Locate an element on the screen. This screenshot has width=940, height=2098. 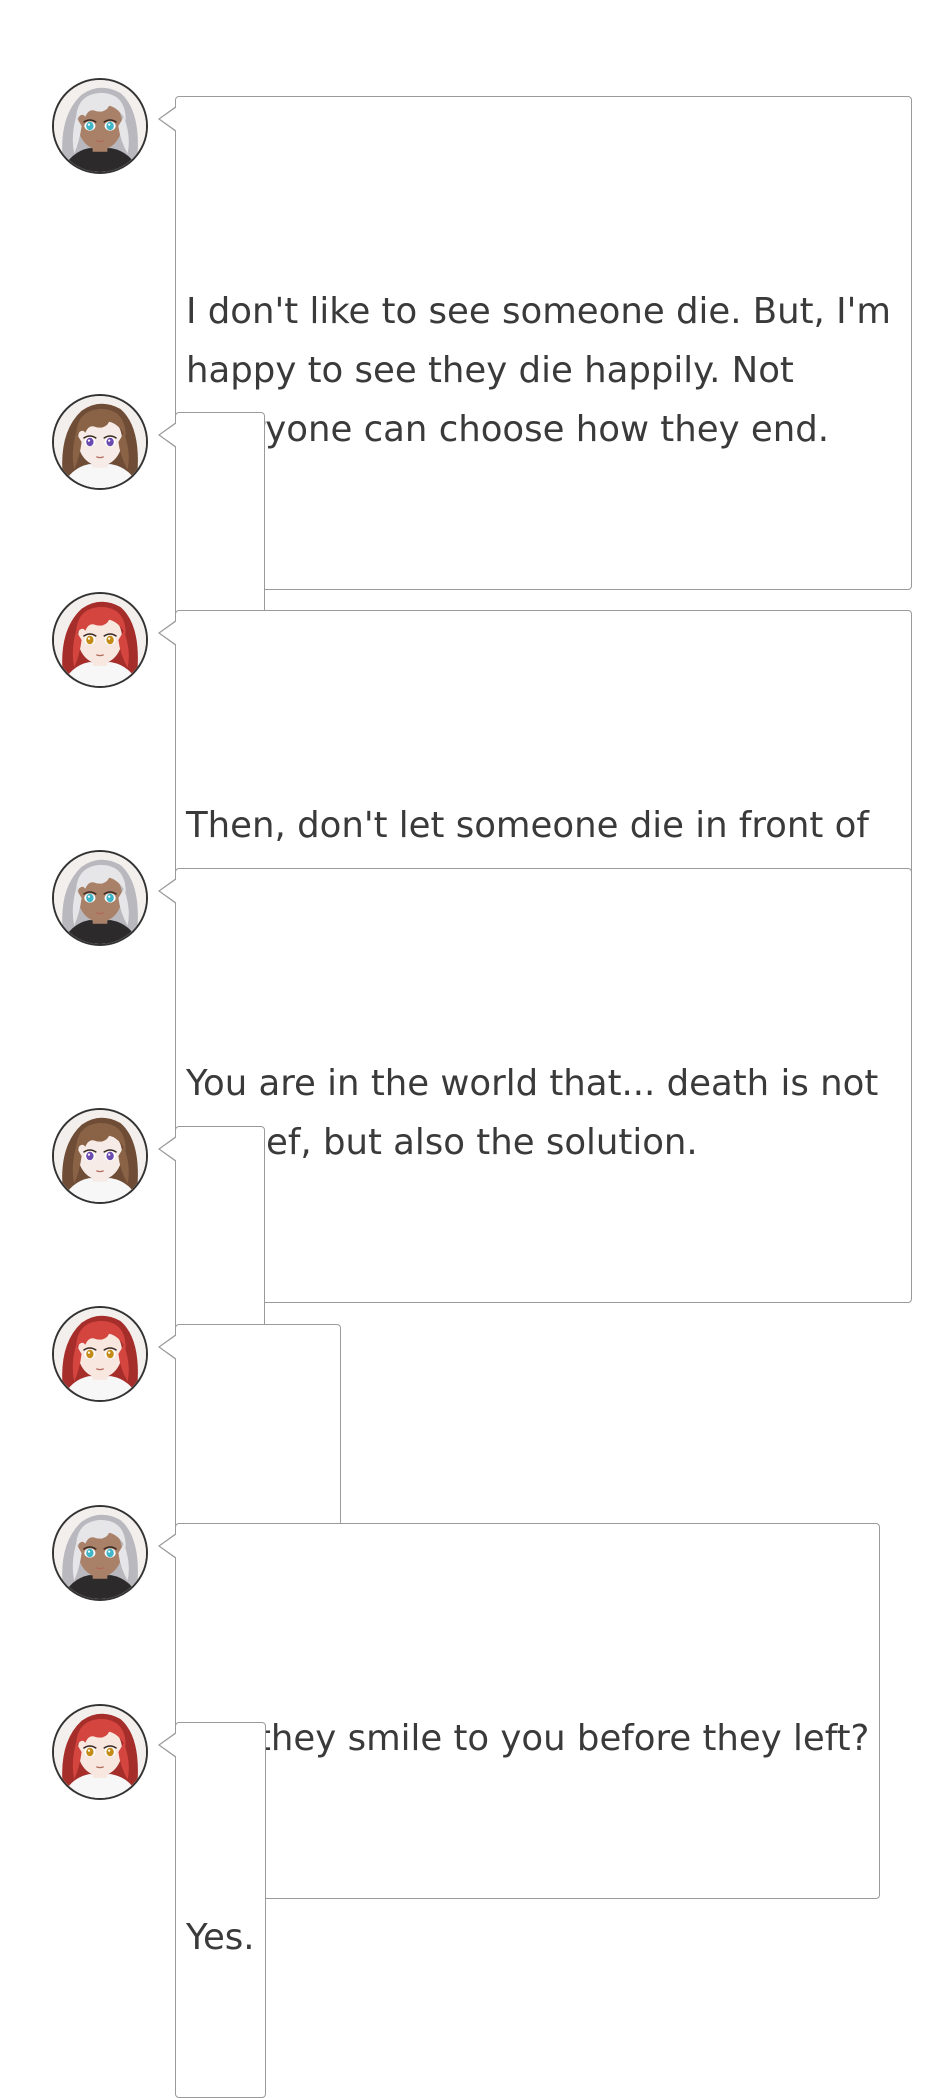
message-text: Yes. is located at coordinates (220, 1937).